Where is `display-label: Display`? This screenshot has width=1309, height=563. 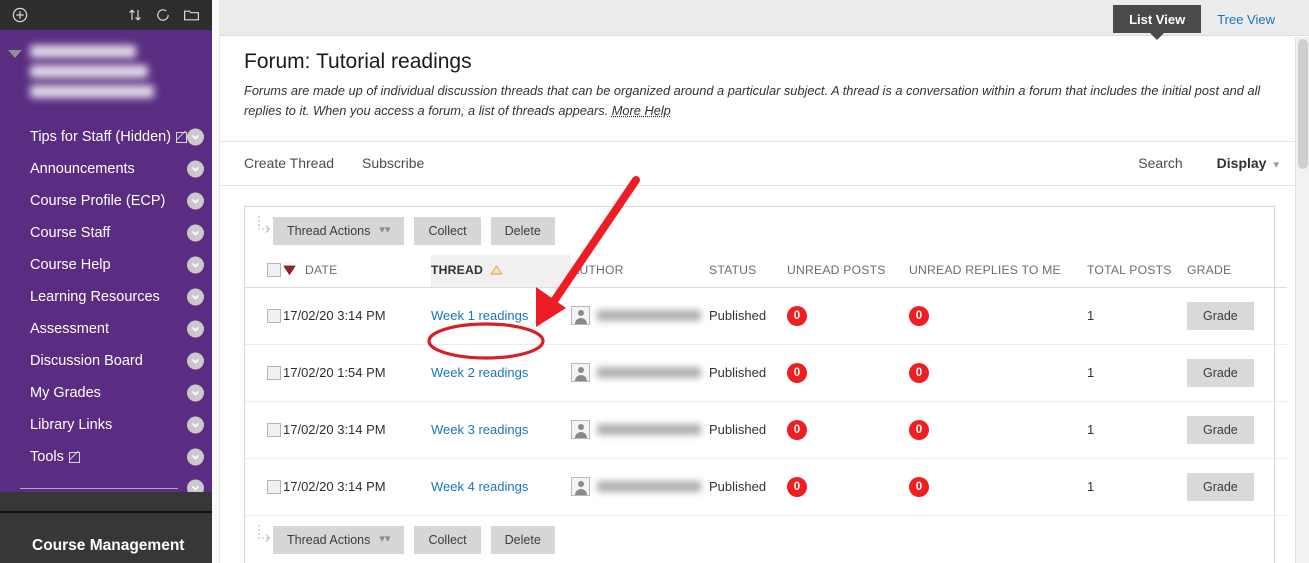
display-label: Display is located at coordinates (1241, 163).